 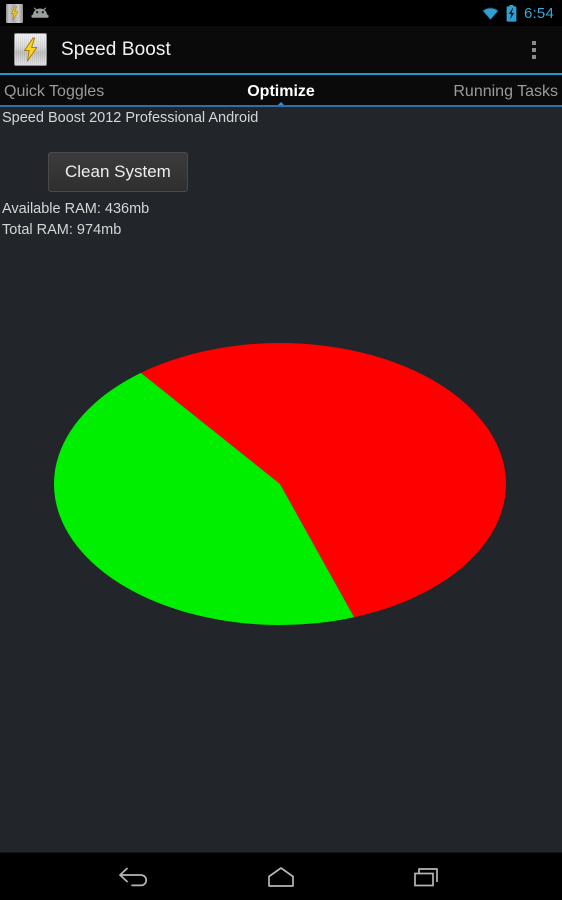 I want to click on app-subtitle: Speed Boost 2012 Professional Android, so click(x=130, y=118).